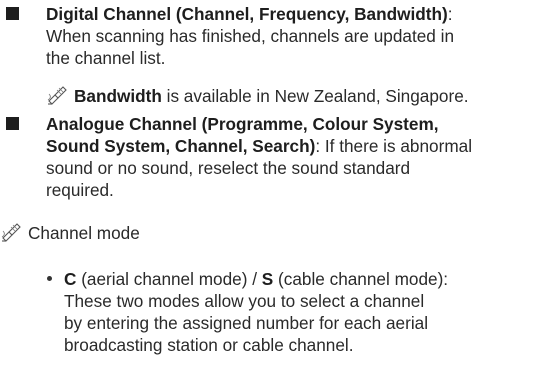 This screenshot has width=543, height=380. I want to click on dot-bullet-icon, so click(49, 278).